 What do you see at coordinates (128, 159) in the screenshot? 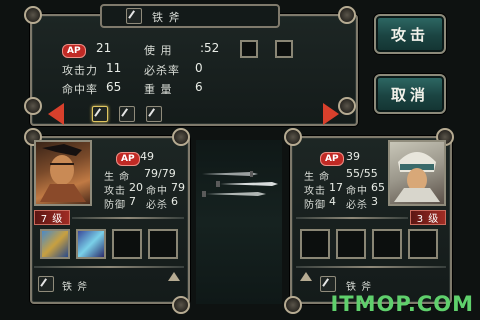
I see `player-ap-badge: AP` at bounding box center [128, 159].